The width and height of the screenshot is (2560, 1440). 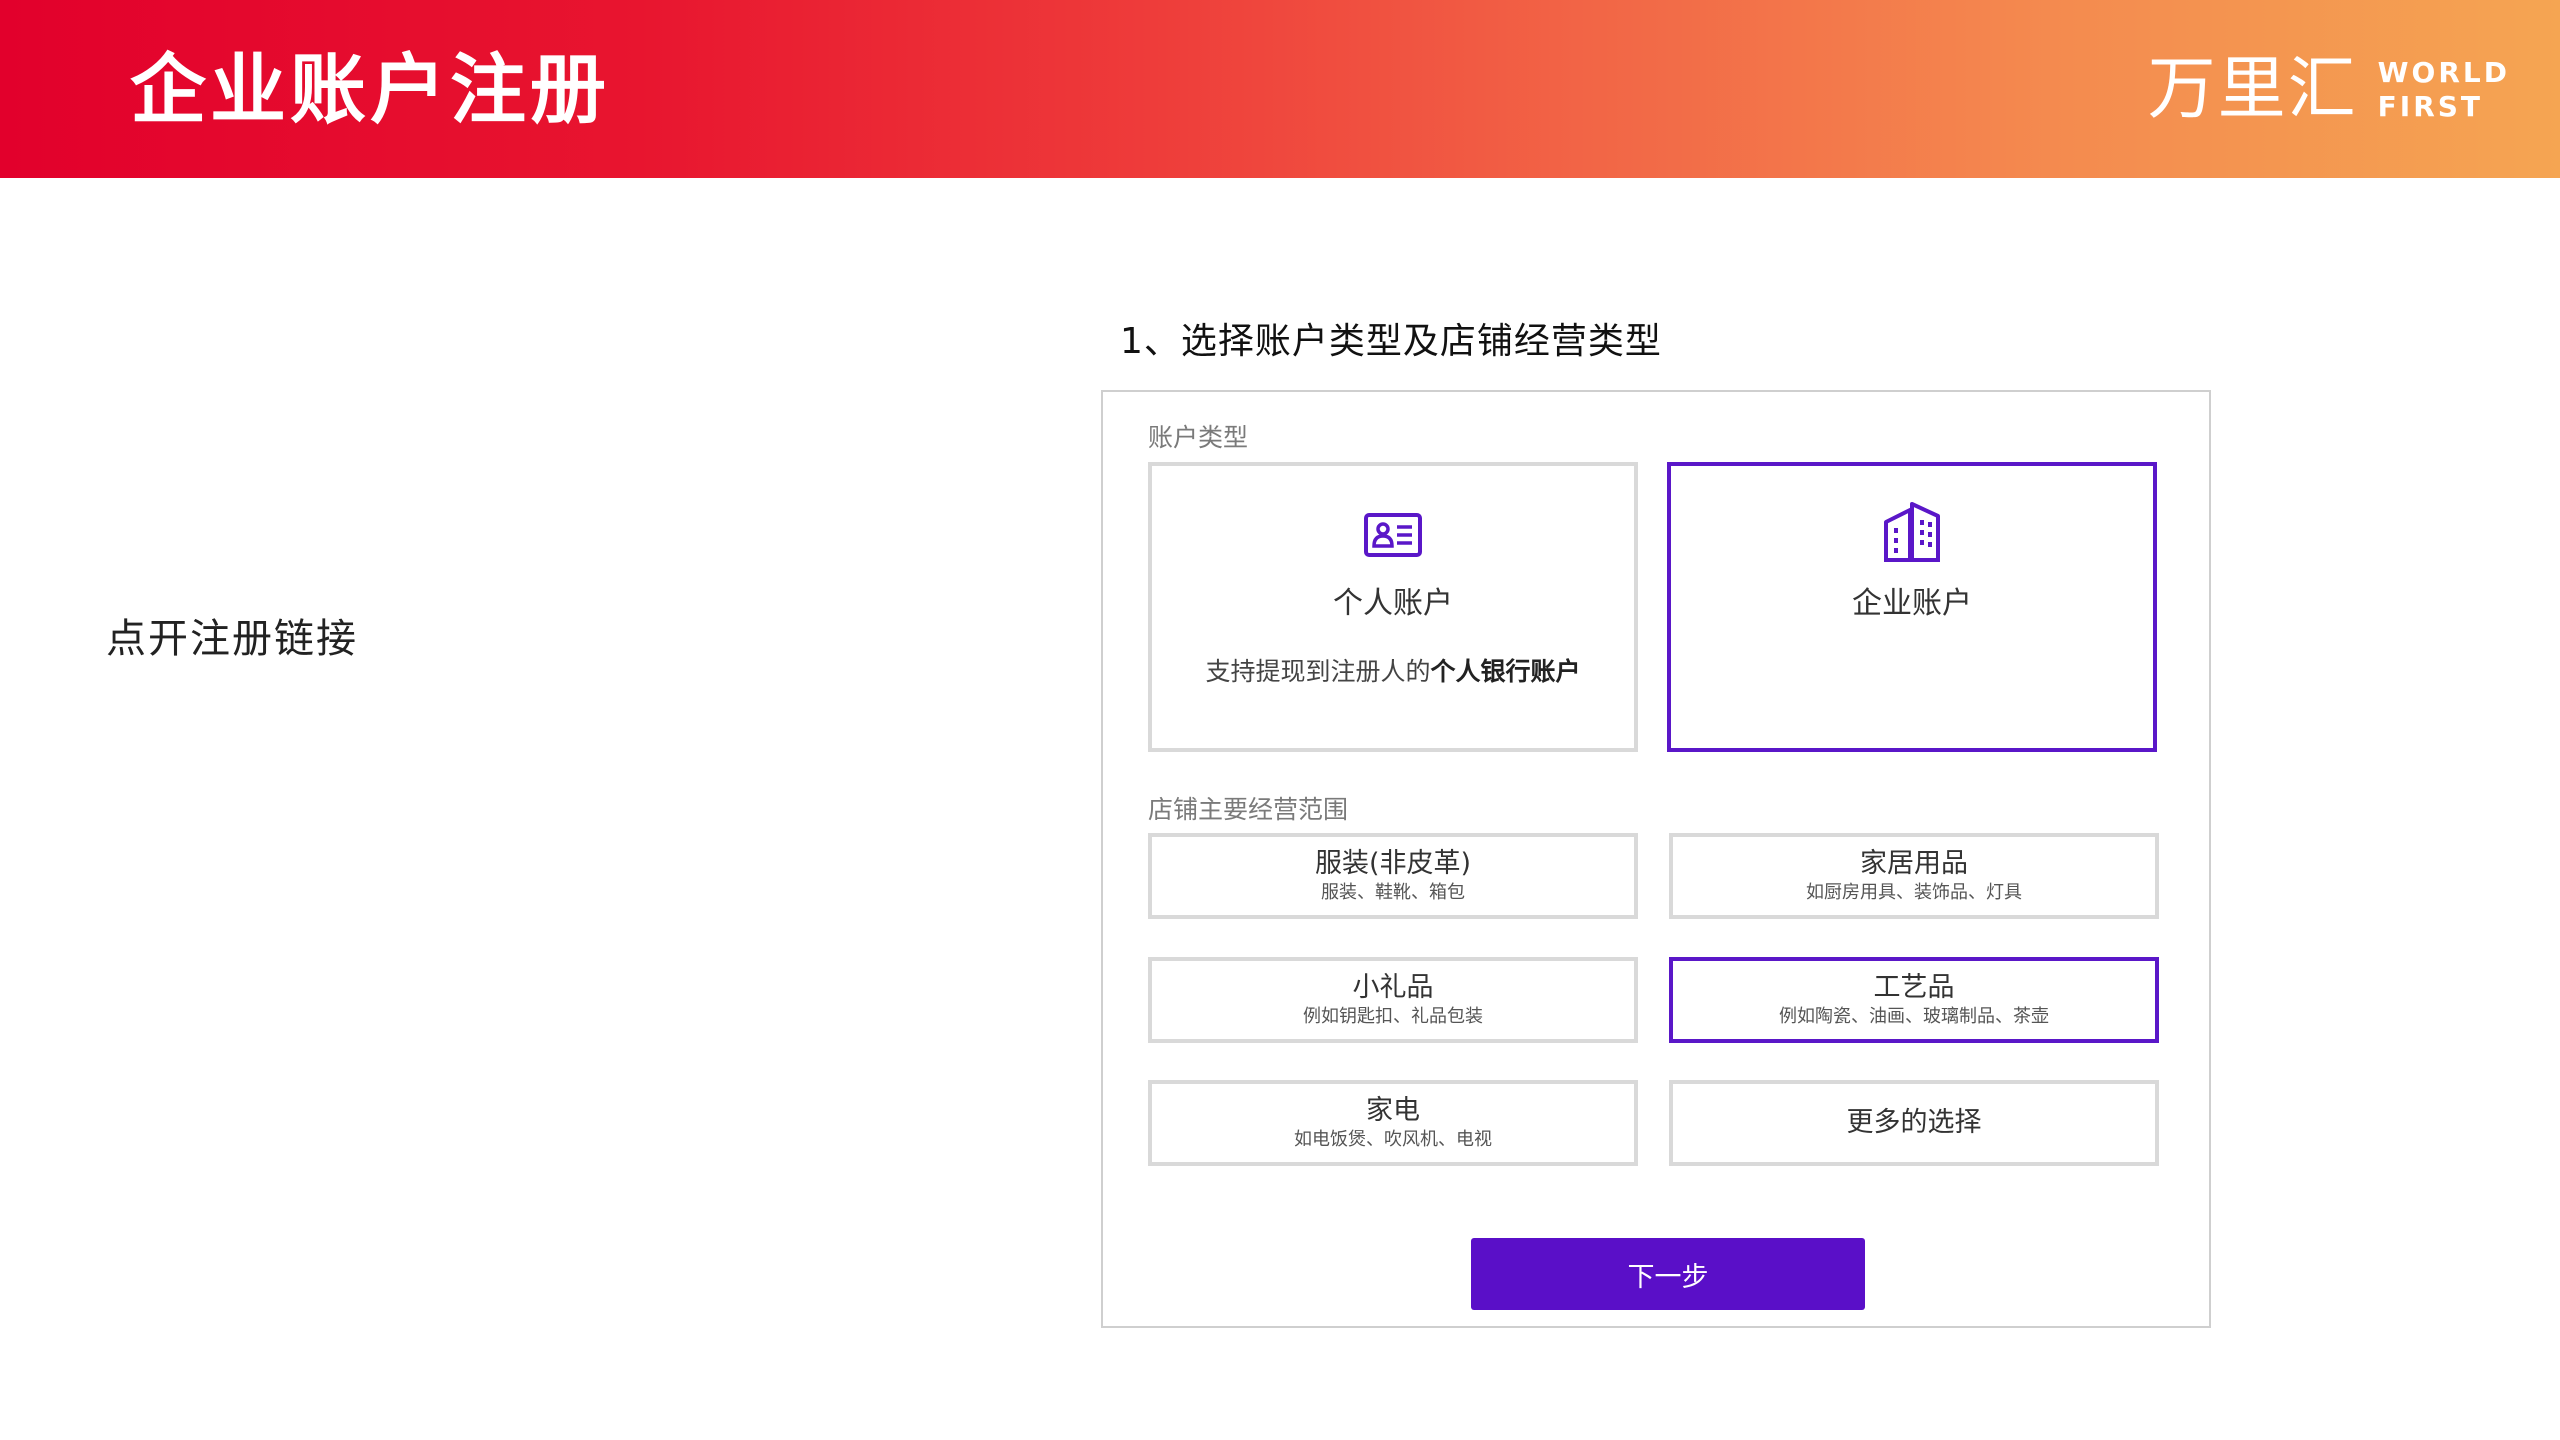 I want to click on category-more-options: 更多的选择, so click(x=1914, y=1123).